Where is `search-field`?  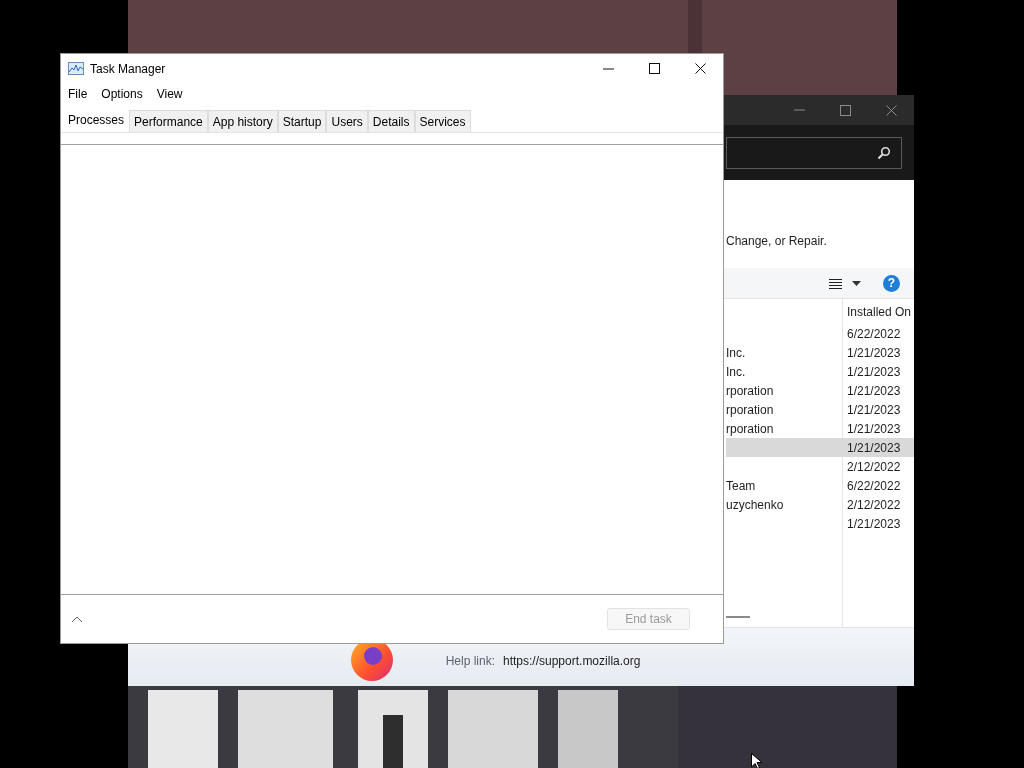 search-field is located at coordinates (814, 152).